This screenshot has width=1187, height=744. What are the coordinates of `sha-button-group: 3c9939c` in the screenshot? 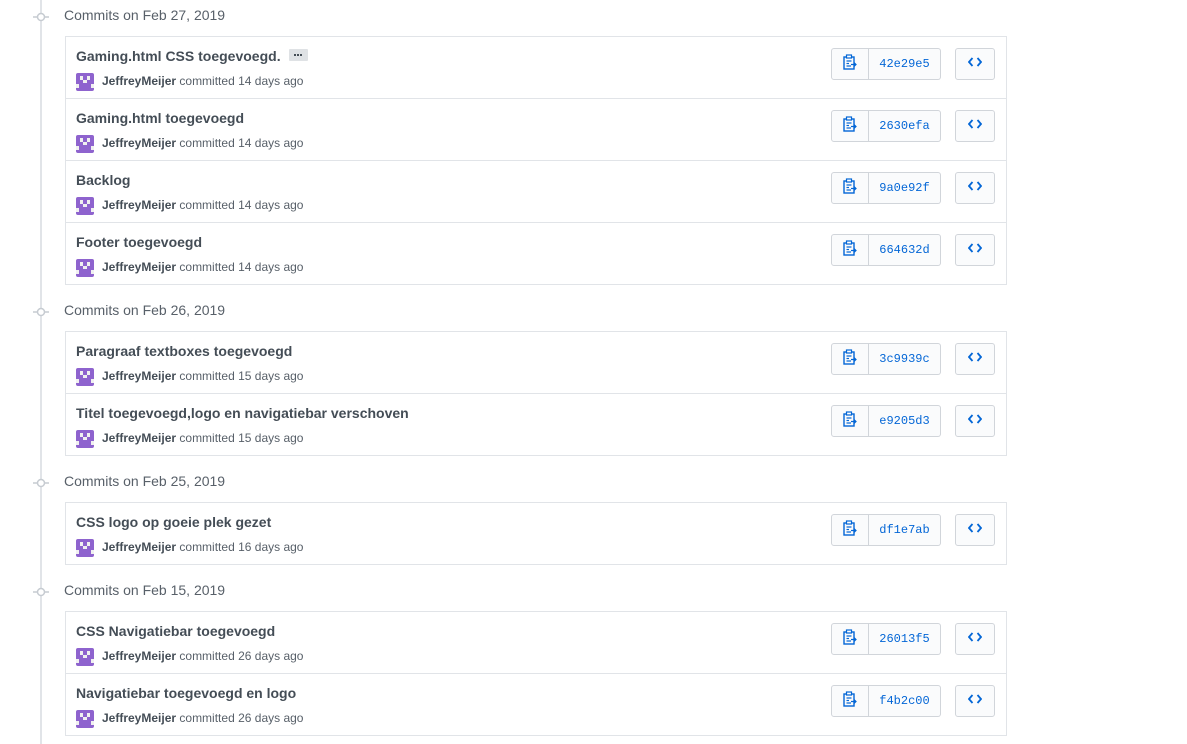 It's located at (886, 359).